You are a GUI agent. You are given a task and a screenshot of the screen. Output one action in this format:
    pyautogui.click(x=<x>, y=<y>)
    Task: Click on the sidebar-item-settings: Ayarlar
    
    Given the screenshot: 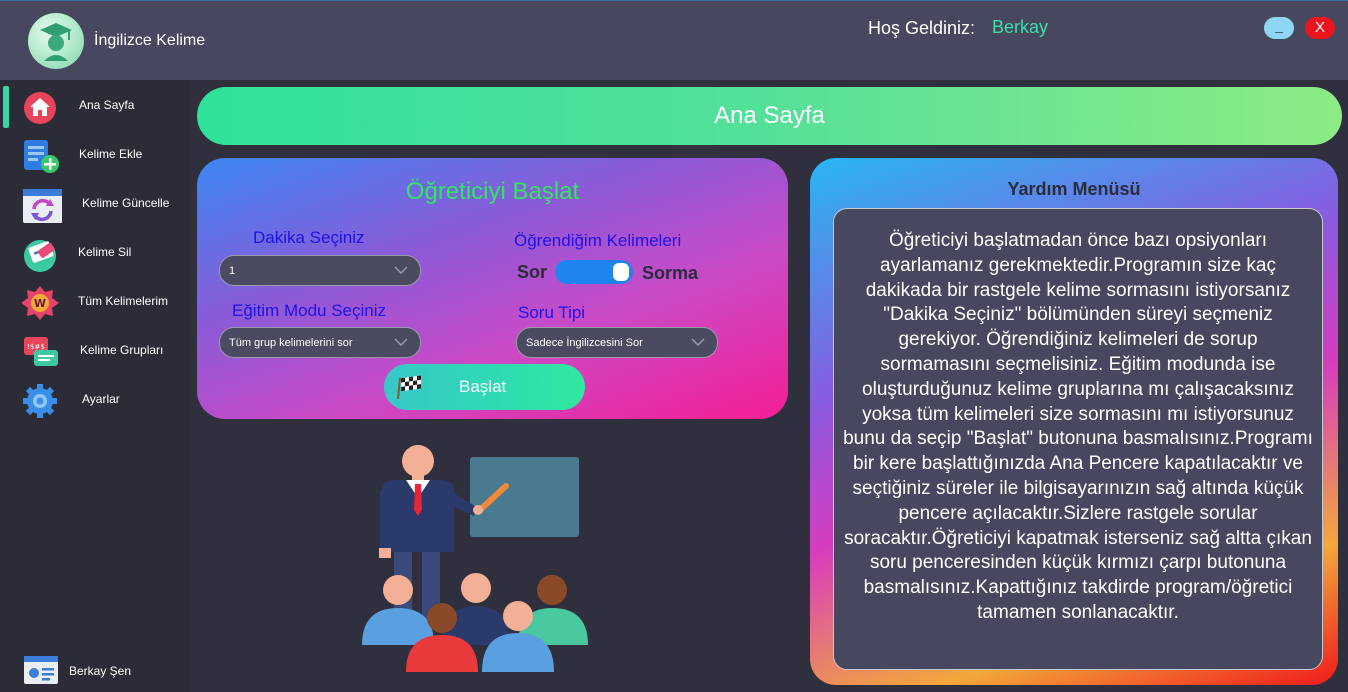 What is the action you would take?
    pyautogui.click(x=95, y=401)
    